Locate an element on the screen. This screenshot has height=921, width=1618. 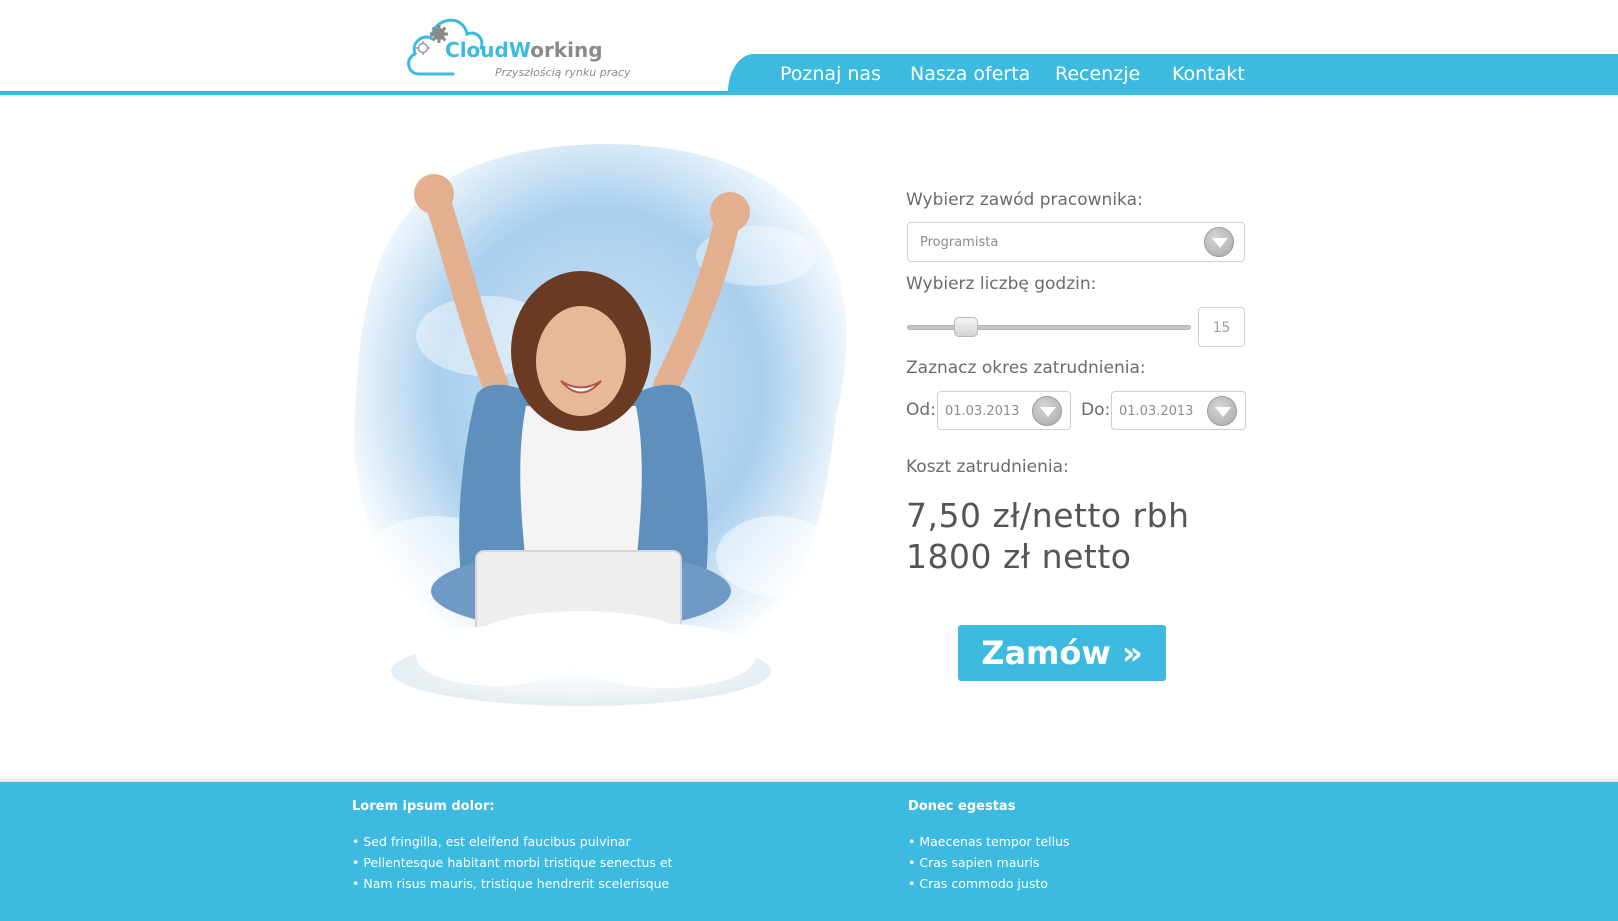
hours-value-field: 15 is located at coordinates (1221, 327).